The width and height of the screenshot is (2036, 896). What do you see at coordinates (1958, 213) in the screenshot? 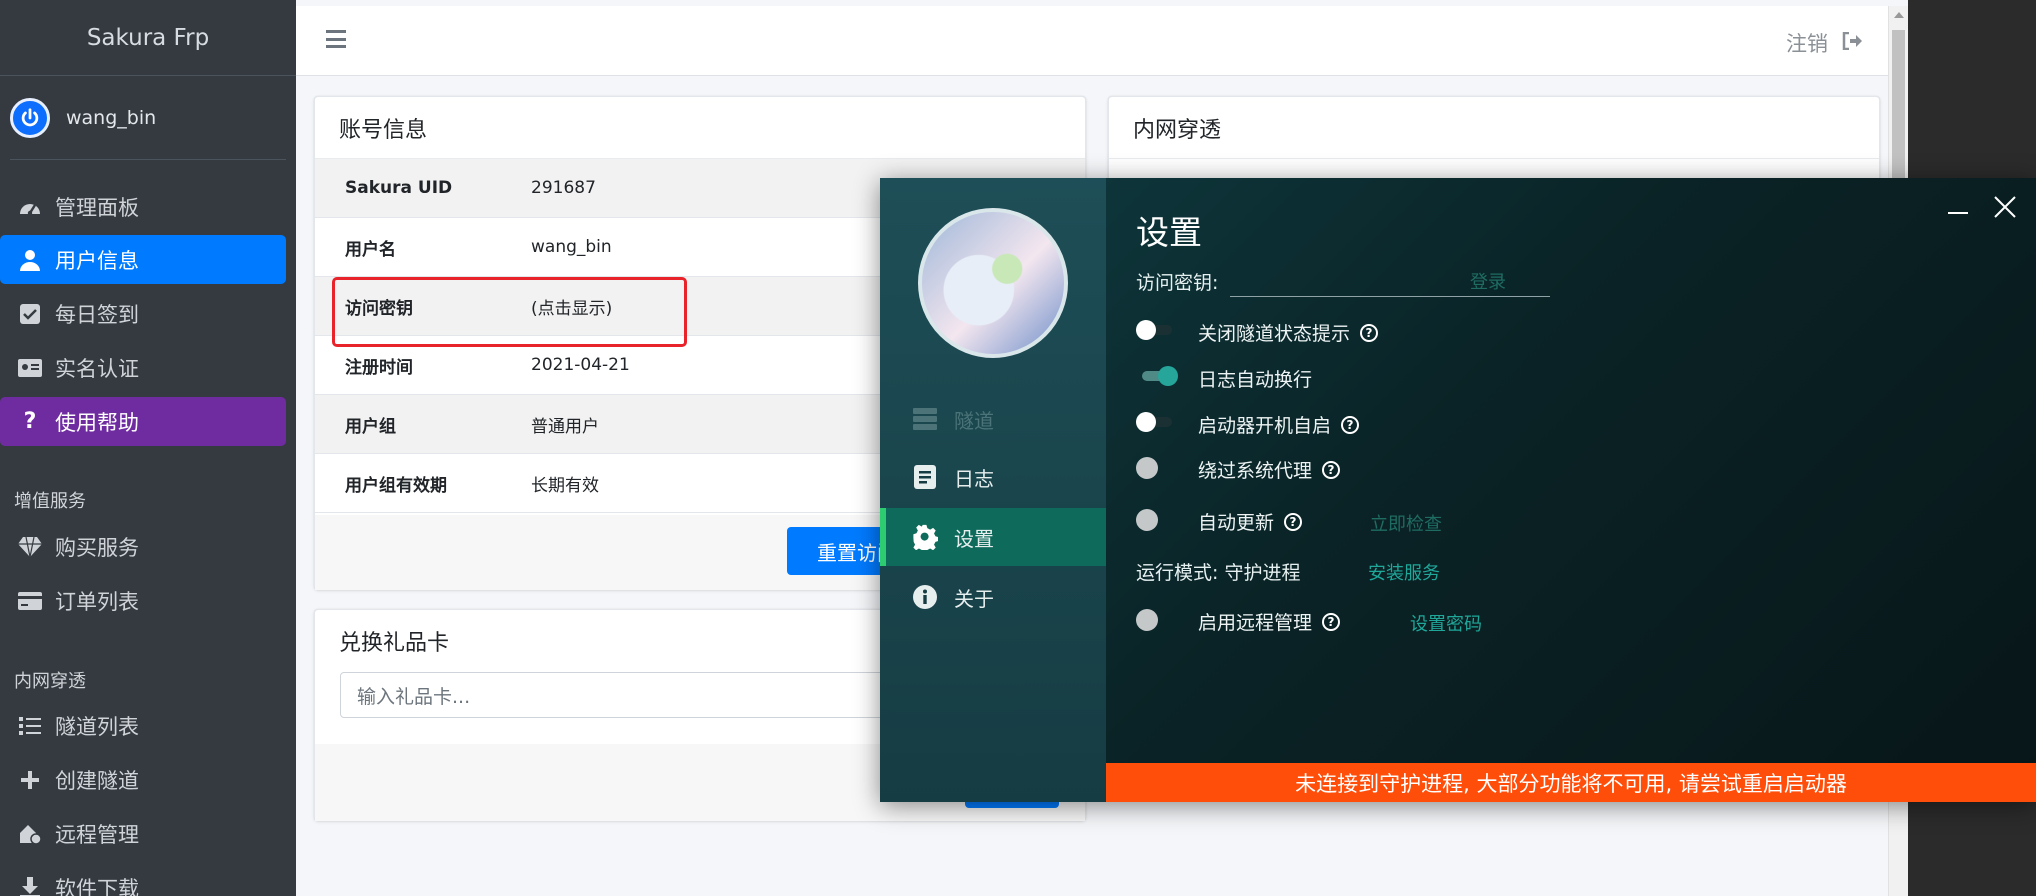
I see `minimize-icon` at bounding box center [1958, 213].